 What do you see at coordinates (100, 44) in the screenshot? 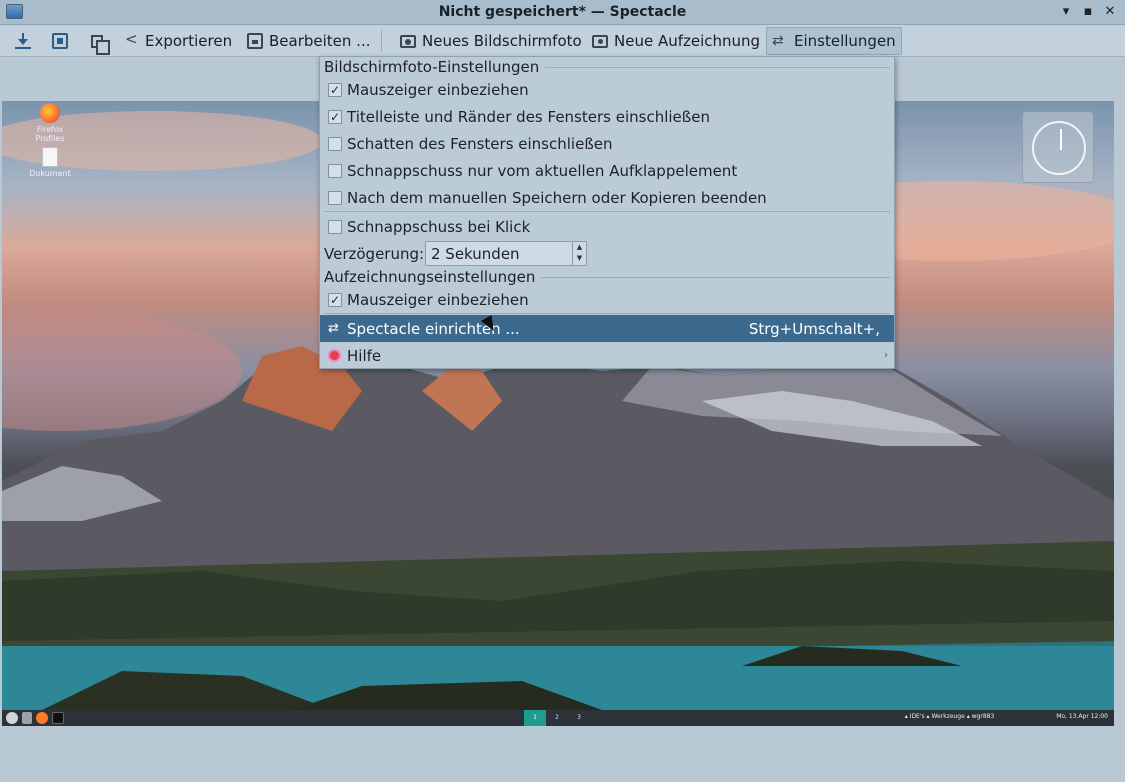
I see `copy-icon` at bounding box center [100, 44].